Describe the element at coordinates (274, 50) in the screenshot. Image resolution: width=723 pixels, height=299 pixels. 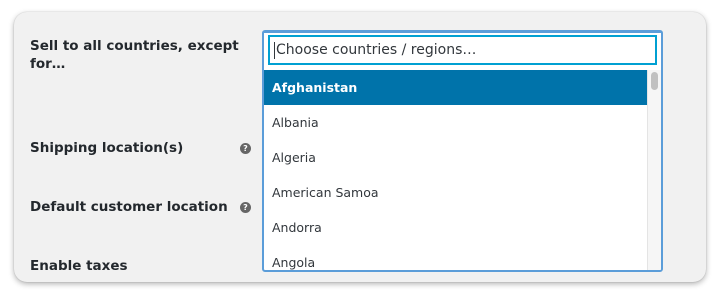
I see `text-cursor` at that location.